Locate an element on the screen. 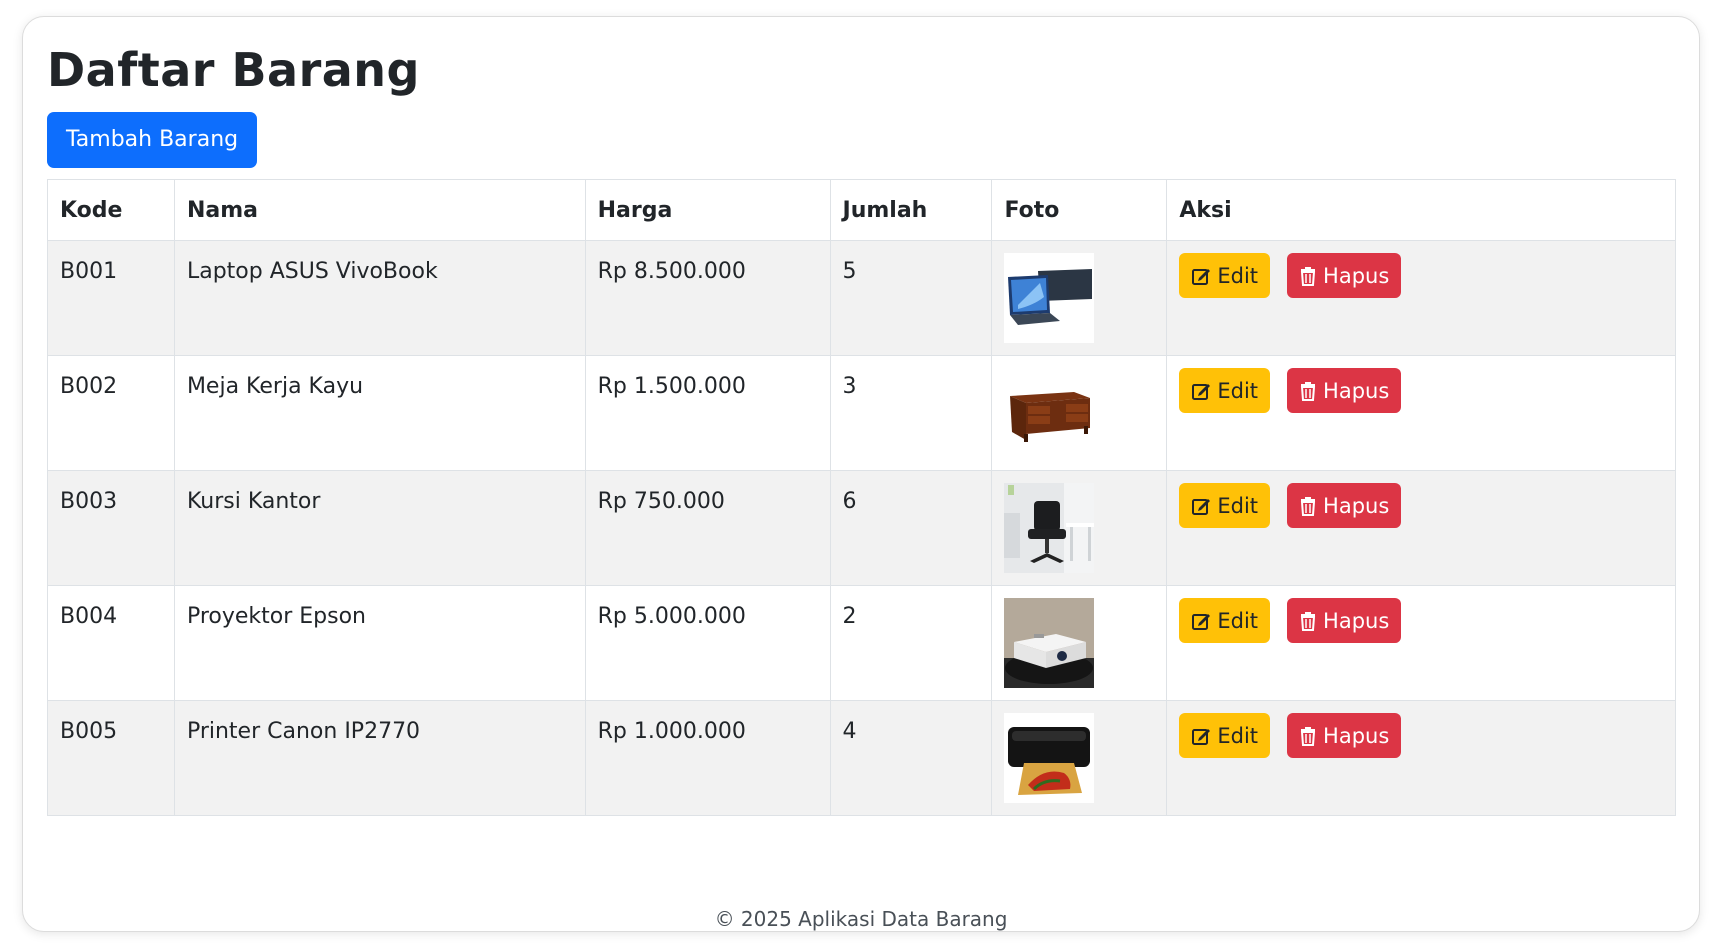 The height and width of the screenshot is (952, 1721). cell-jumlah: 2 is located at coordinates (911, 643).